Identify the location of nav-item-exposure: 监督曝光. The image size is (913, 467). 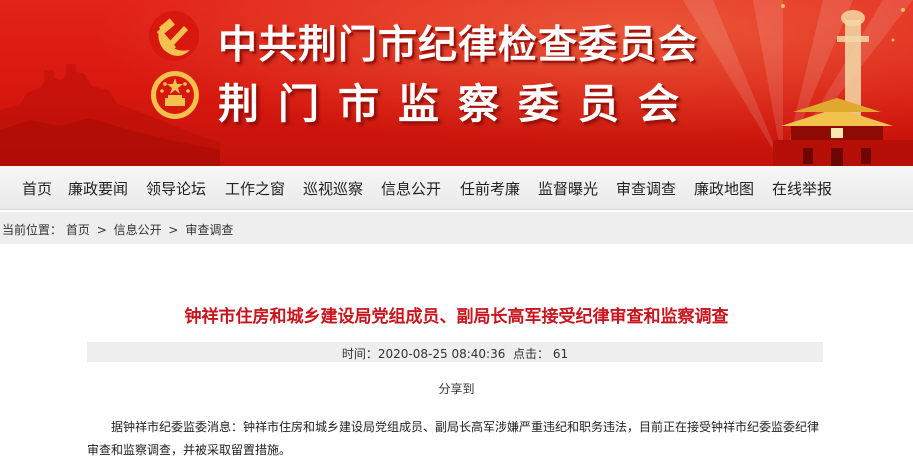
(568, 188).